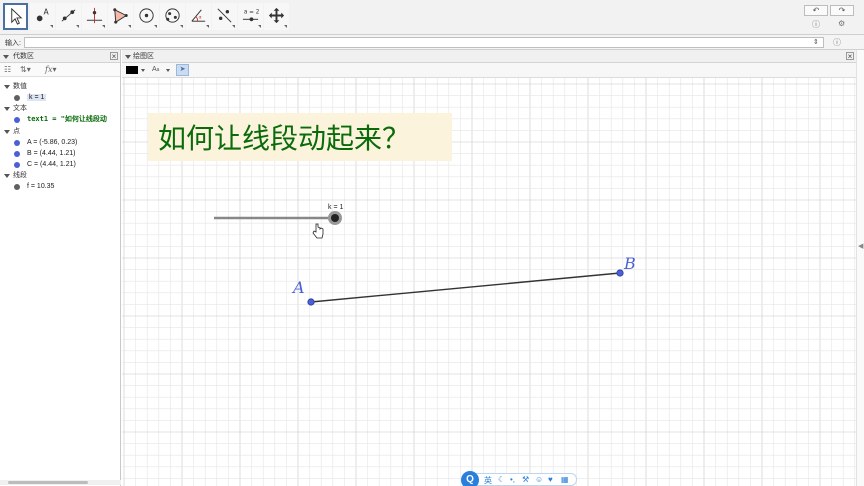  I want to click on label-style-button: Aa, so click(155, 69).